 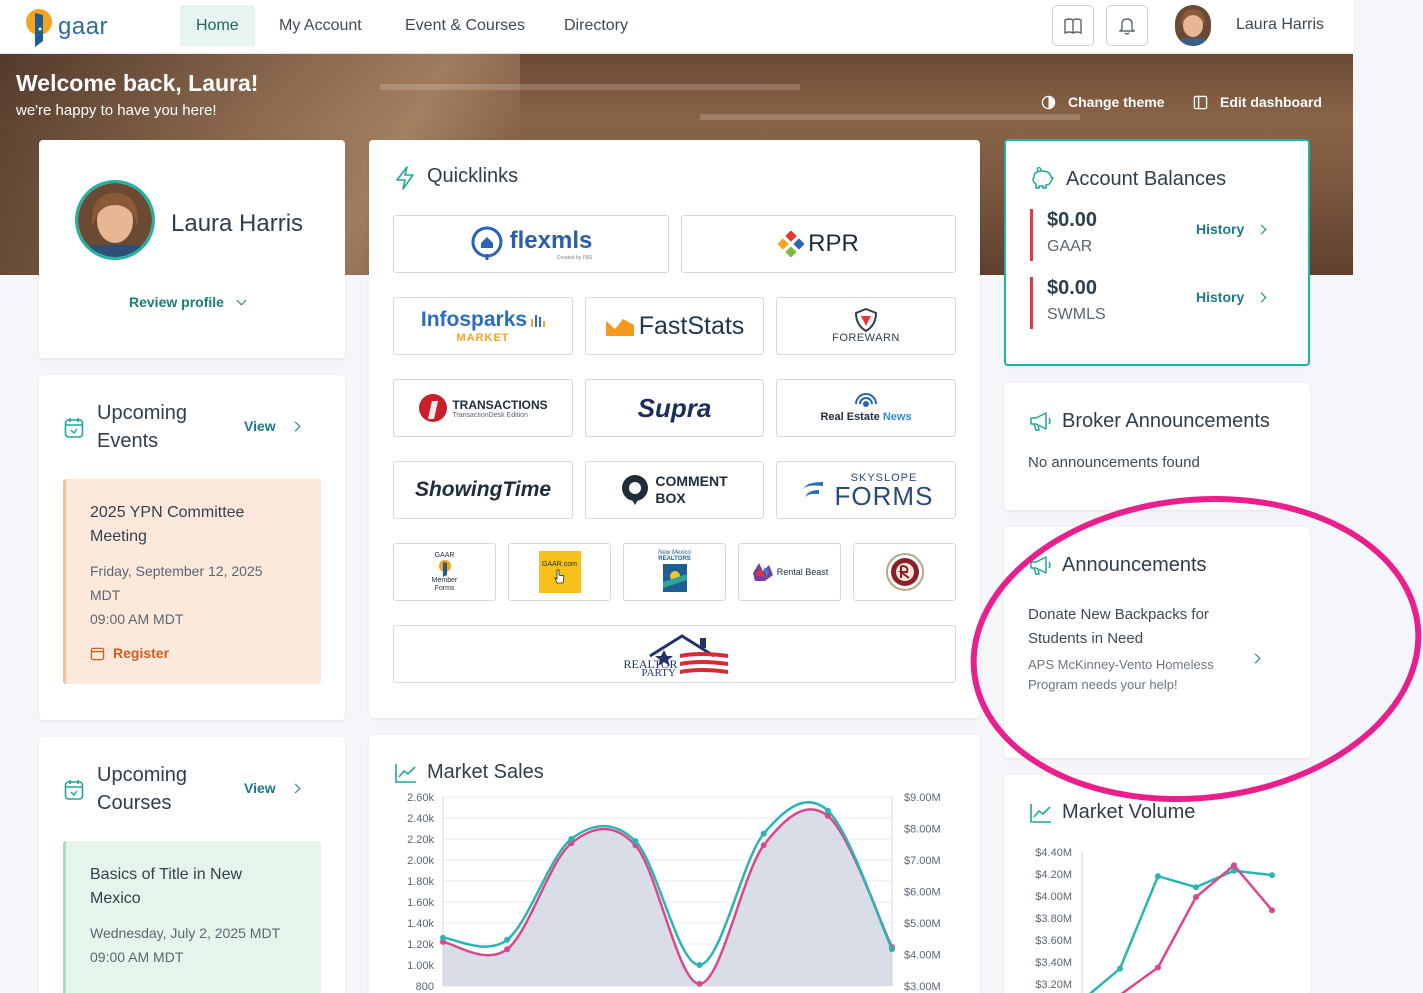 What do you see at coordinates (1134, 565) in the screenshot?
I see `announcements-title: Announcements` at bounding box center [1134, 565].